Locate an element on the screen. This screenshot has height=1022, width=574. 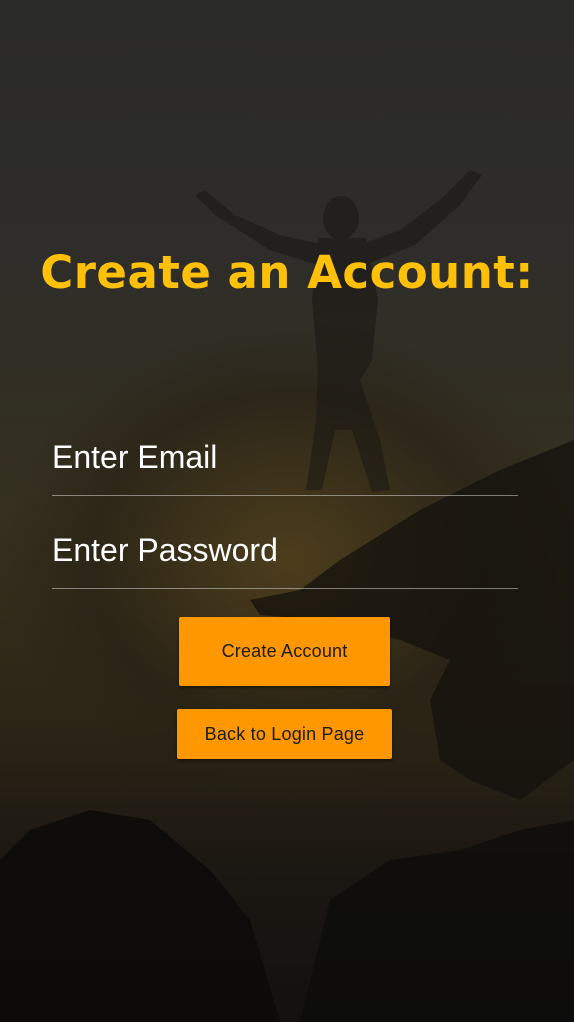
password-input is located at coordinates (285, 550).